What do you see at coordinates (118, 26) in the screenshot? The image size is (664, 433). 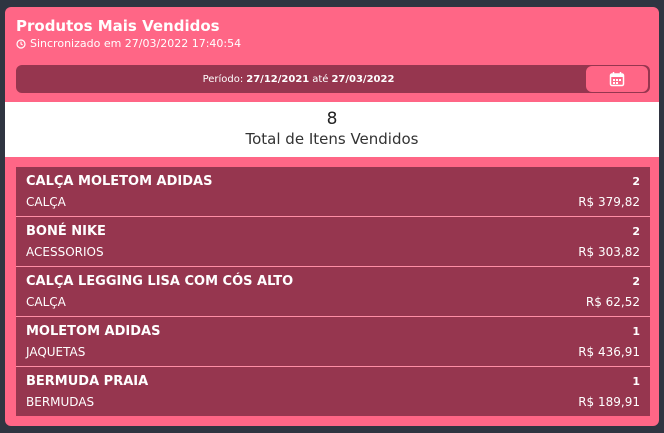 I see `card-title: Produtos Mais Vendidos` at bounding box center [118, 26].